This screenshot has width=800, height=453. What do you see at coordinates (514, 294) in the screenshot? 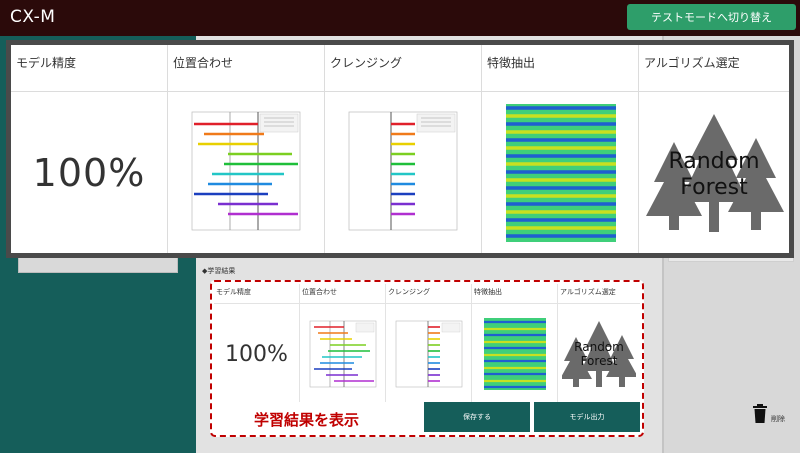
I see `results-col-header: 特徴抽出` at bounding box center [514, 294].